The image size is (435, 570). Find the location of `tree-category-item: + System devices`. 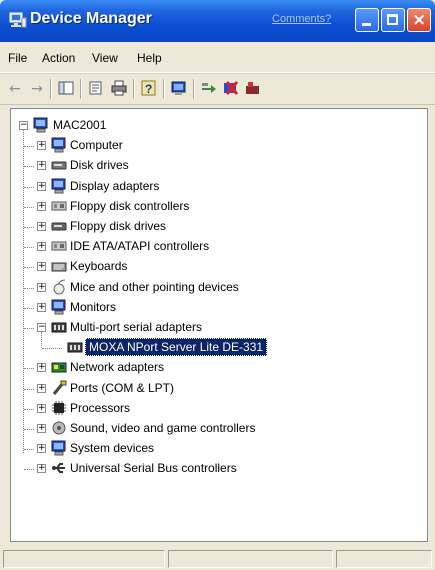

tree-category-item: + System devices is located at coordinates (211, 449).